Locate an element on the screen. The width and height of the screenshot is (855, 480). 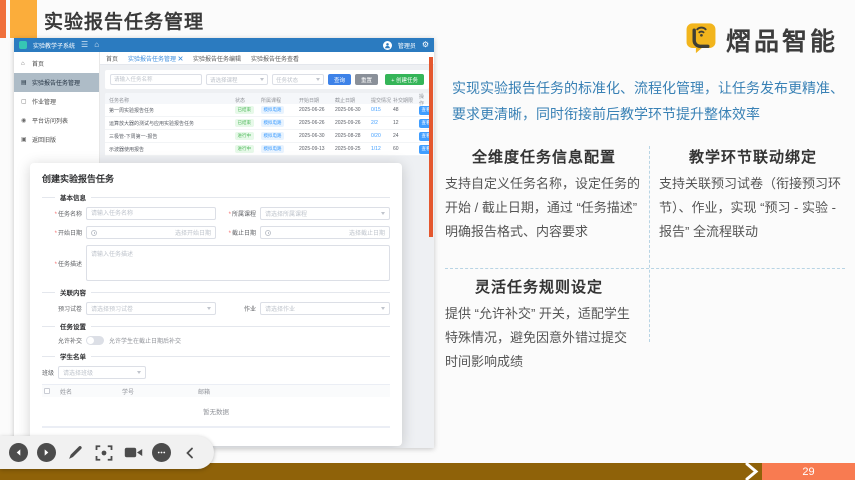
course-select: 请选择所属课程 is located at coordinates (325, 213).